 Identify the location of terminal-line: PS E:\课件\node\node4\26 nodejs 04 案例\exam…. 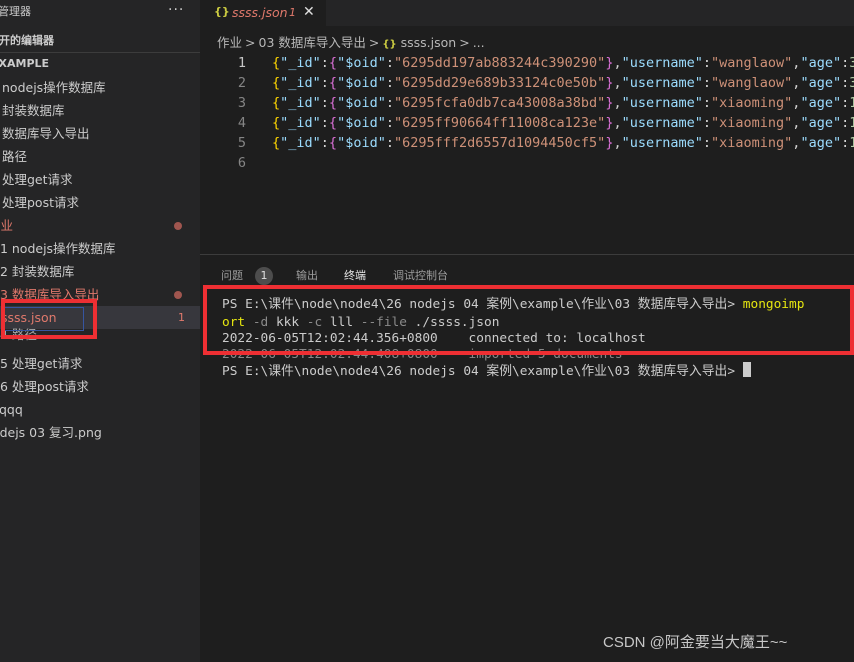
(486, 371).